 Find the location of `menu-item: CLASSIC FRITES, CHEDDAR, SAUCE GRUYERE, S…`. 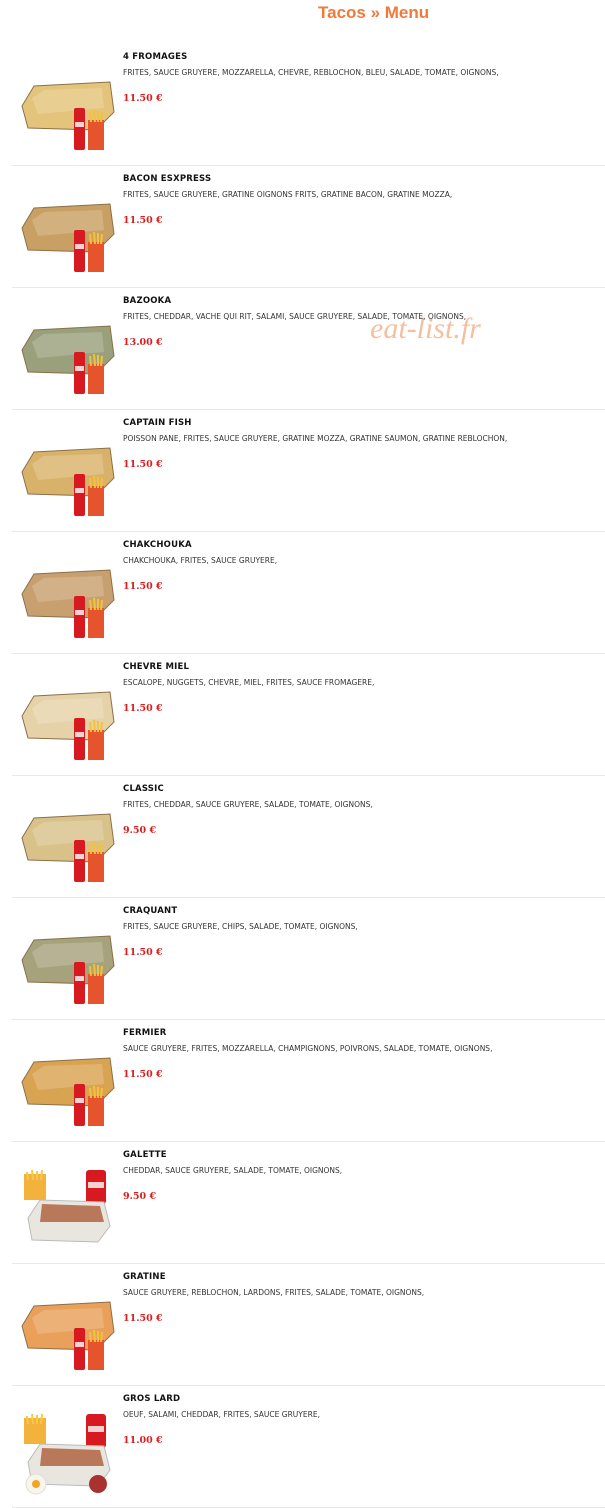

menu-item: CLASSIC FRITES, CHEDDAR, SAUCE GRUYERE, S… is located at coordinates (308, 837).